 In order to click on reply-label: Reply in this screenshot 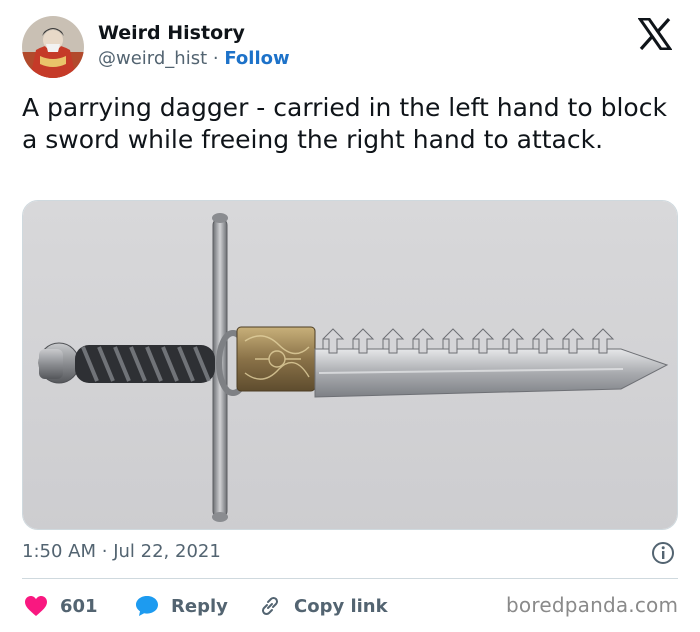, I will do `click(199, 606)`.